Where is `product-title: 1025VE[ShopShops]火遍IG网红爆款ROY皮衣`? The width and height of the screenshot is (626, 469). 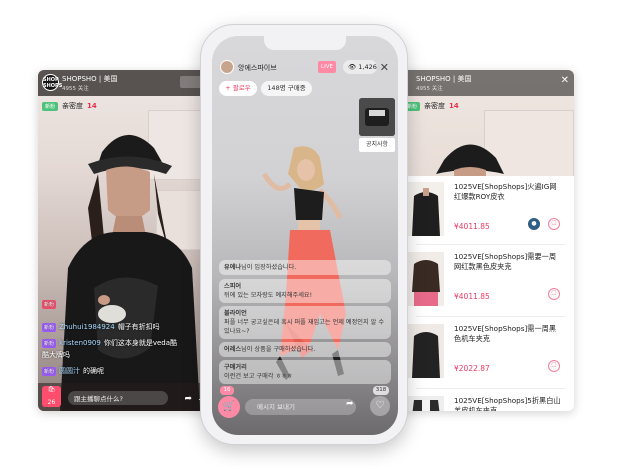
product-title: 1025VE[ShopShops]火遍IG网红爆款ROY皮衣 is located at coordinates (505, 191).